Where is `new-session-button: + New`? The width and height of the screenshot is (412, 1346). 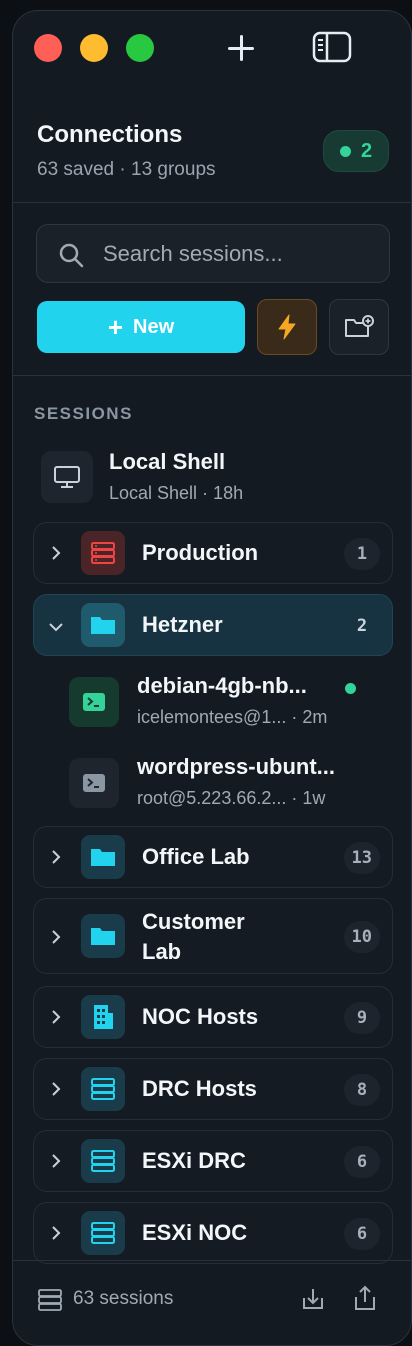 new-session-button: + New is located at coordinates (141, 327).